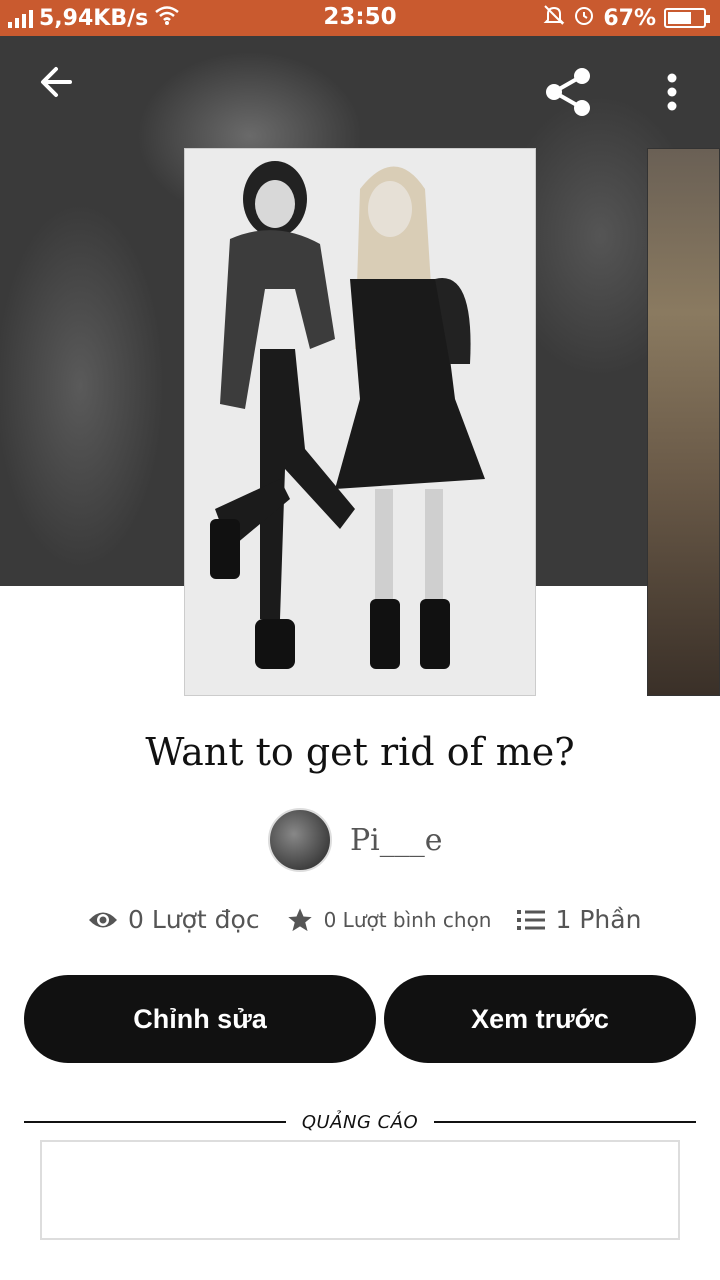  What do you see at coordinates (200, 1019) in the screenshot?
I see `edit-button: Chỉnh sửa` at bounding box center [200, 1019].